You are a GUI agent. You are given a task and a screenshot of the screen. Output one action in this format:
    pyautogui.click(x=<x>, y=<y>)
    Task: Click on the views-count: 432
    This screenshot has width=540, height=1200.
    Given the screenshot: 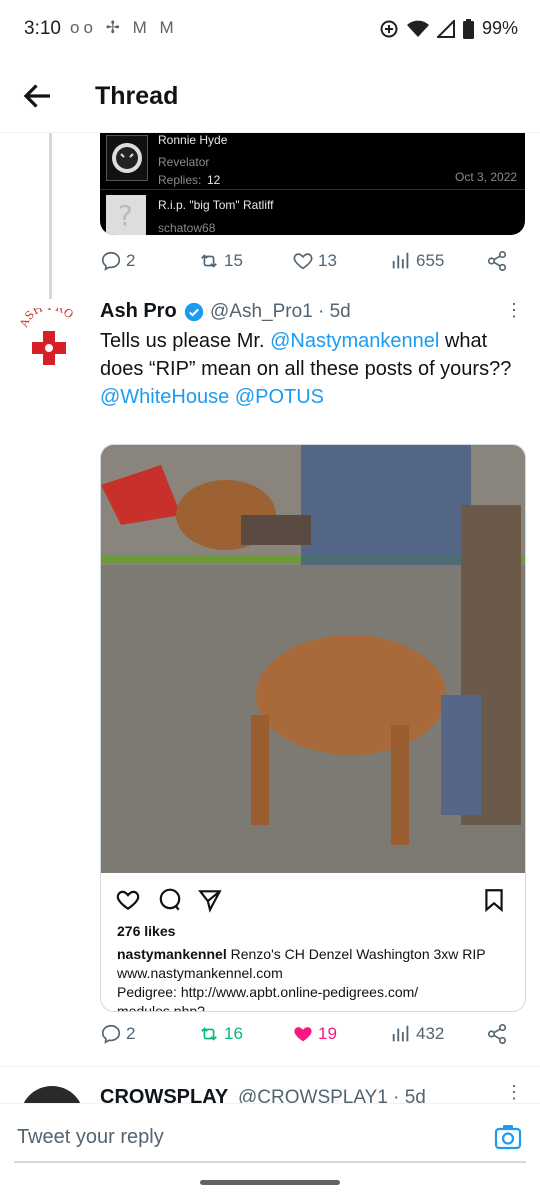 What is the action you would take?
    pyautogui.click(x=430, y=1033)
    